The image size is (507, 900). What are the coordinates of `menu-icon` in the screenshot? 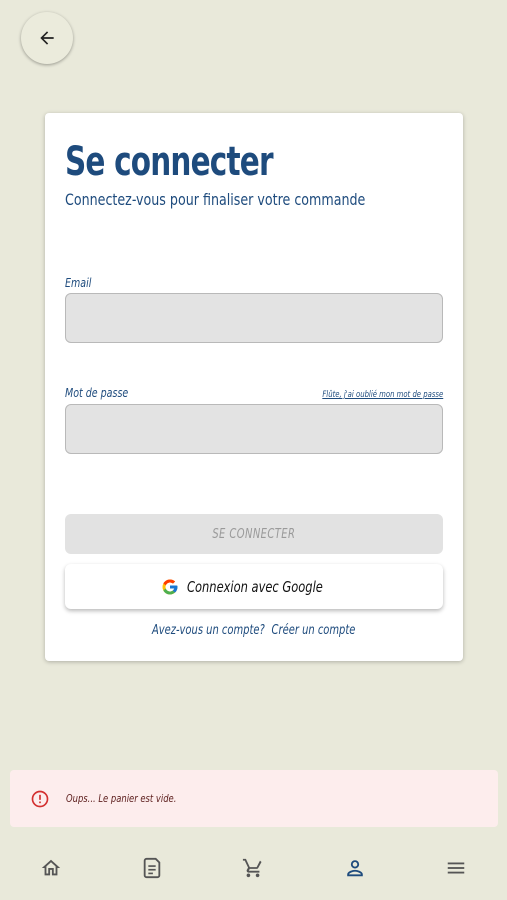 It's located at (456, 867).